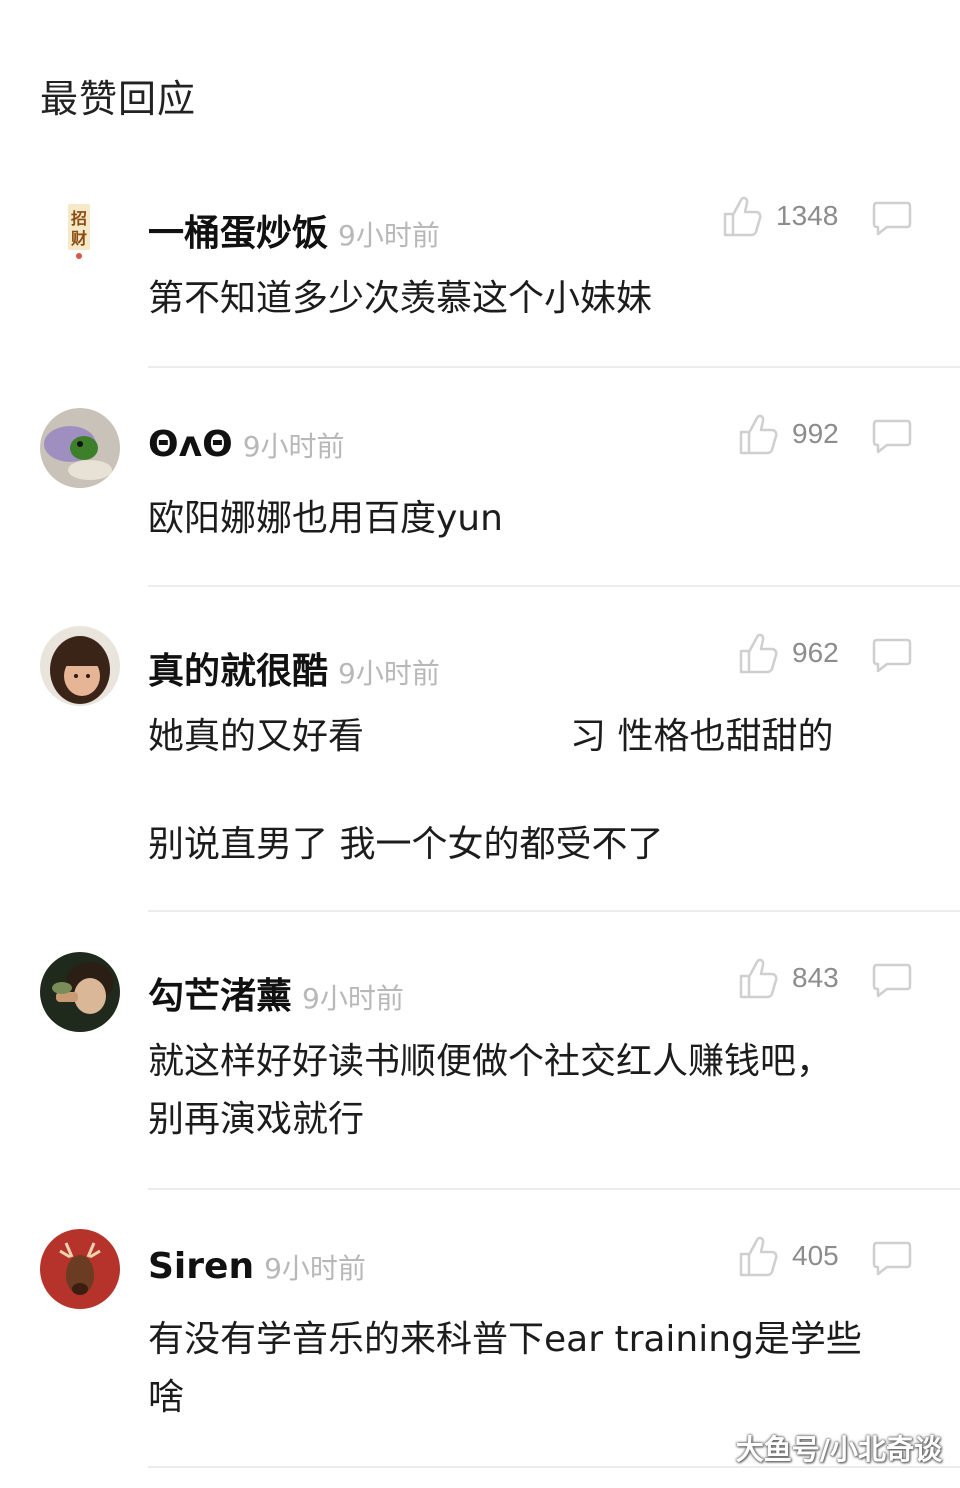 The height and width of the screenshot is (1488, 960). What do you see at coordinates (815, 977) in the screenshot?
I see `like-count: 843` at bounding box center [815, 977].